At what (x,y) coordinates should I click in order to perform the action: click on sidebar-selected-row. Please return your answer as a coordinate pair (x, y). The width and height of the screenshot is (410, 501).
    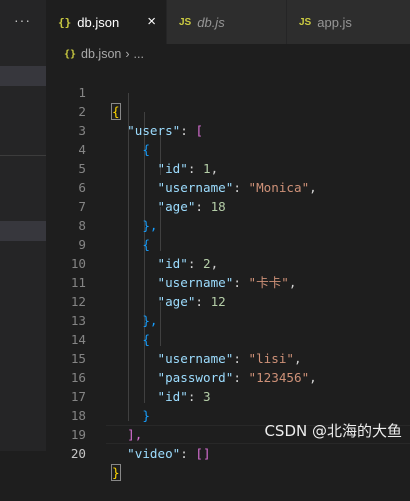
    Looking at the image, I should click on (23, 76).